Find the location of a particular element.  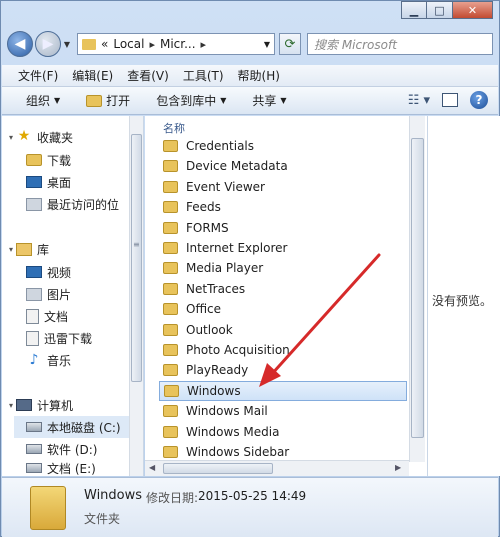

scroll-right-icon: ▶ is located at coordinates (398, 467).